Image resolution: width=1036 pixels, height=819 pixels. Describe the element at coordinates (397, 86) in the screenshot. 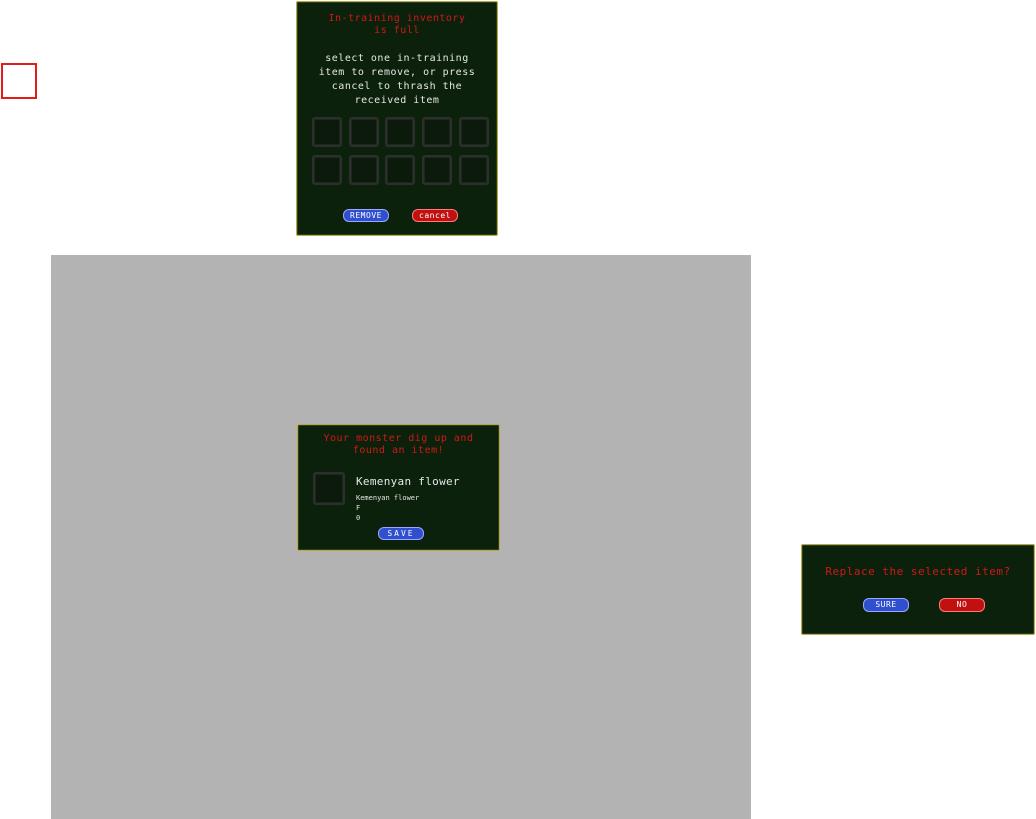

I see `message-line-3: cancel to thrash the` at that location.